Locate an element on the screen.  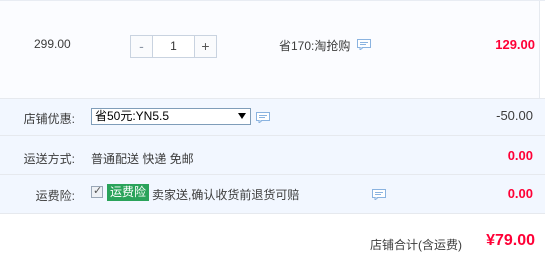
store-discount-row is located at coordinates (272, 117).